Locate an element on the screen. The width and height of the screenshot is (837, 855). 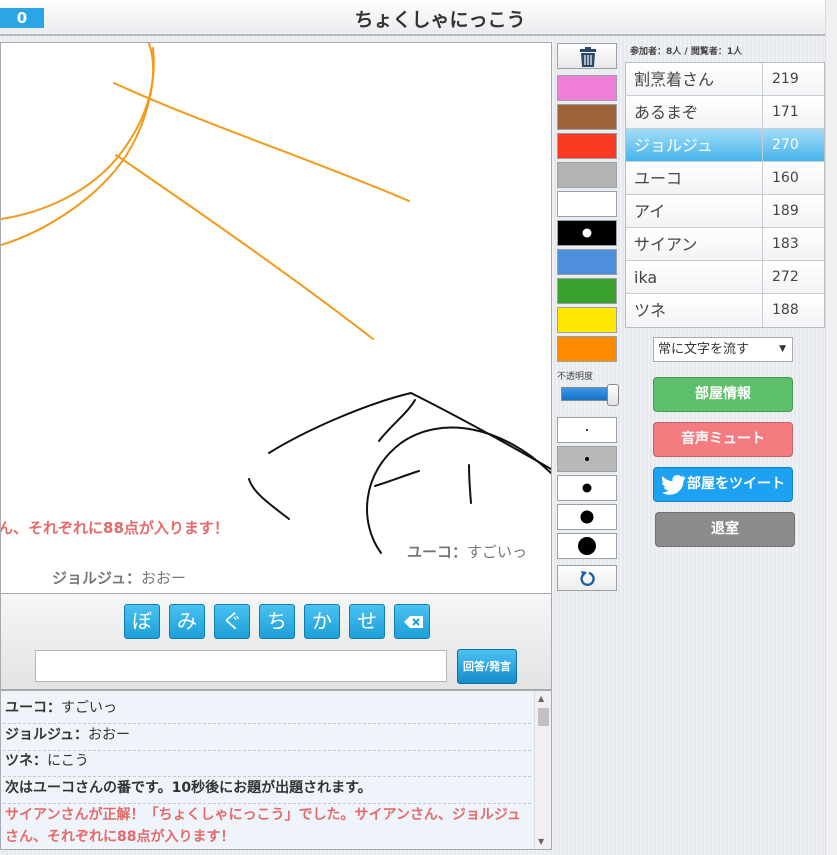
undo-icon is located at coordinates (587, 579).